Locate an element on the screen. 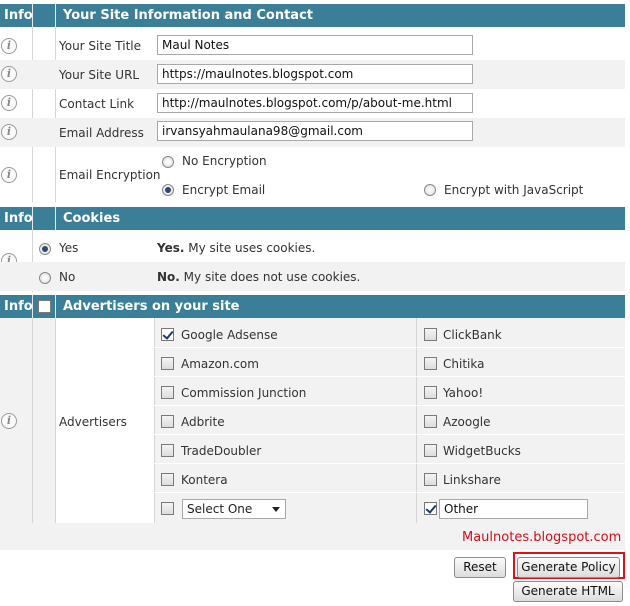 Image resolution: width=630 pixels, height=606 pixels. advertiser-select: Select One is located at coordinates (234, 509).